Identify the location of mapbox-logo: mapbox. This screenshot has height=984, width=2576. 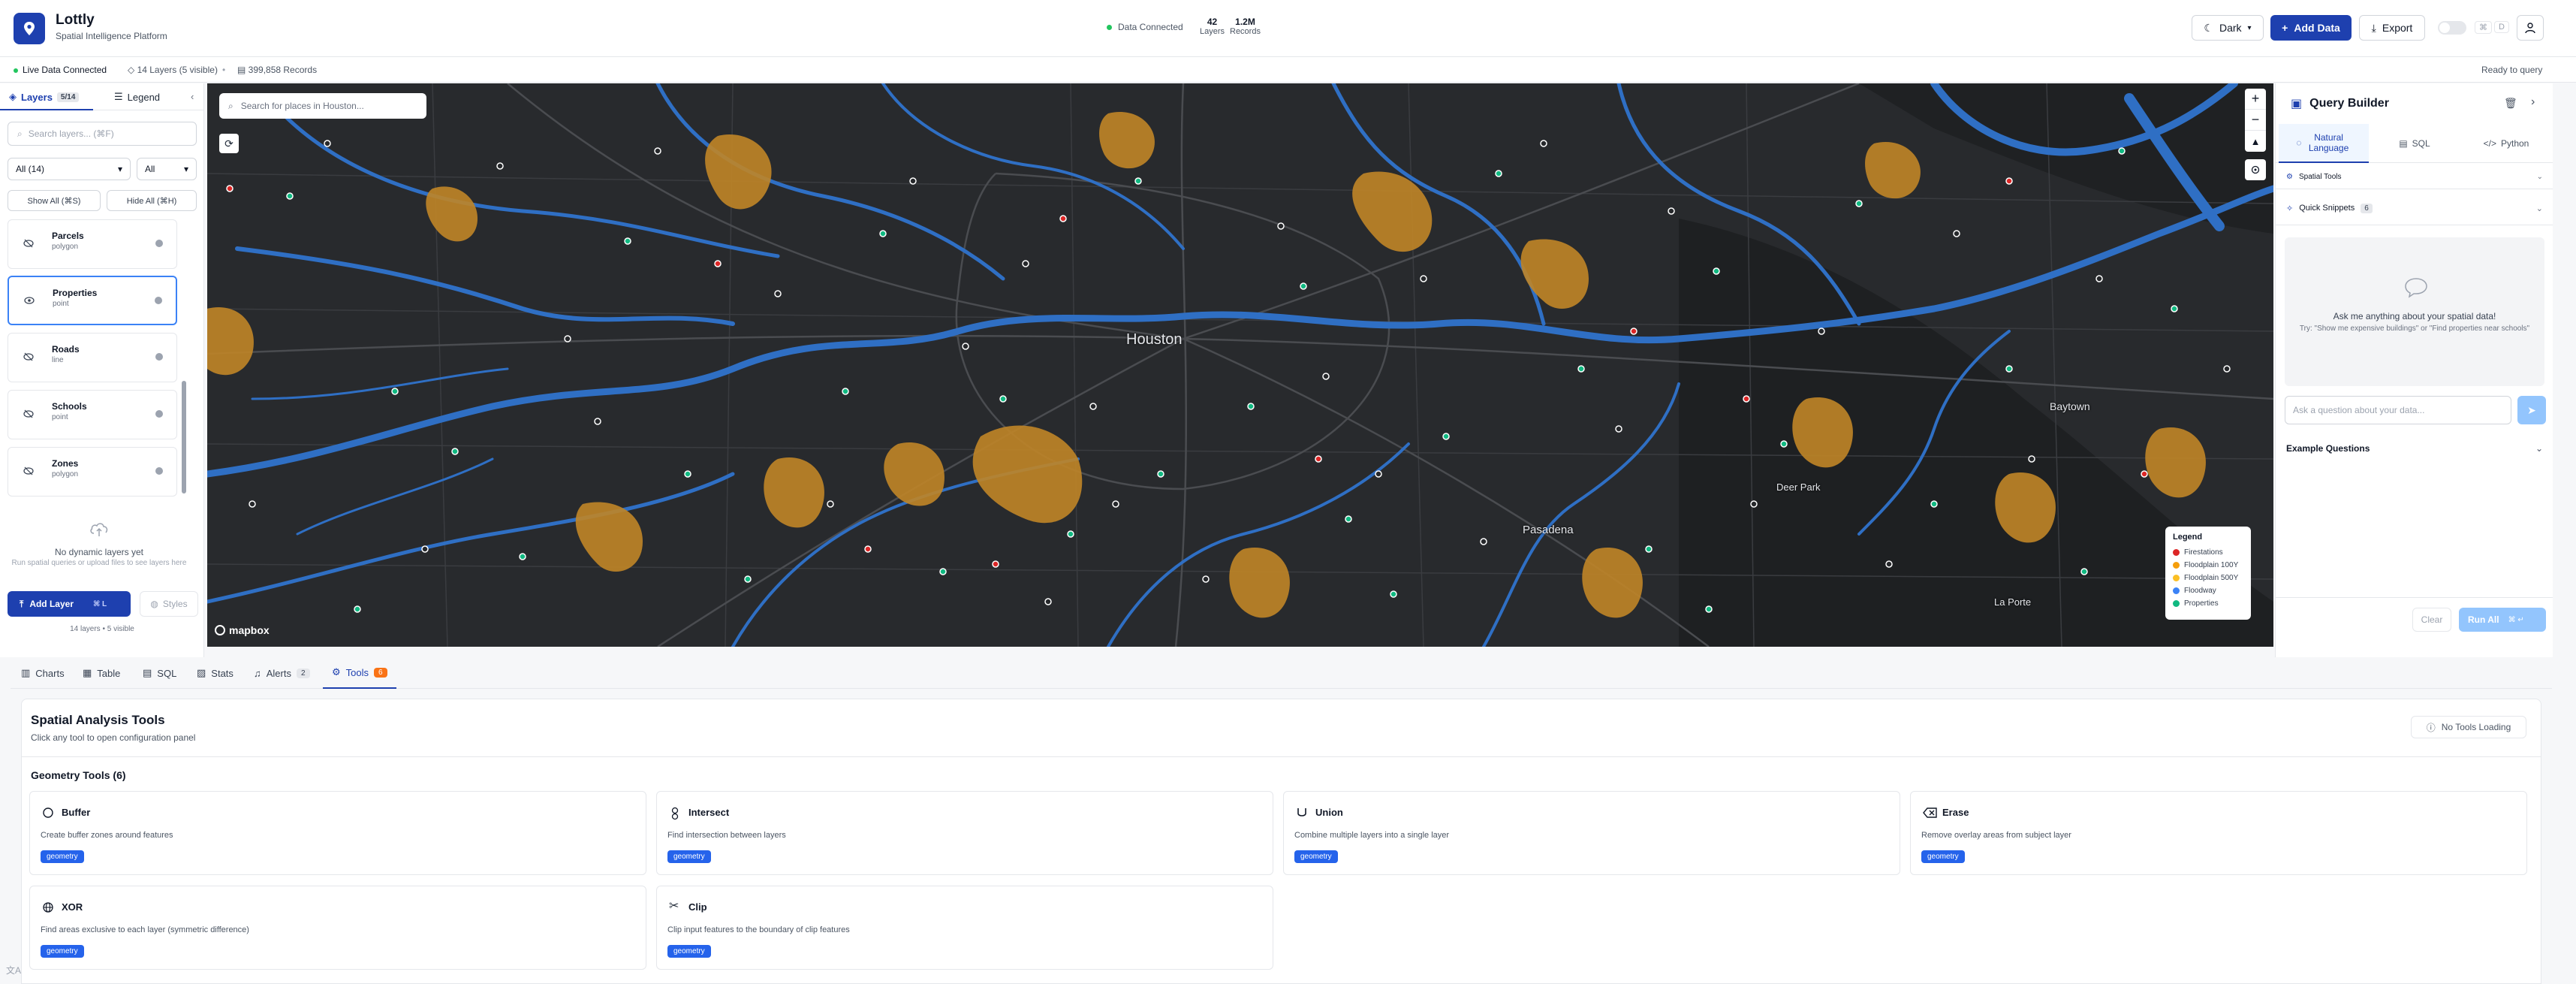
(242, 630).